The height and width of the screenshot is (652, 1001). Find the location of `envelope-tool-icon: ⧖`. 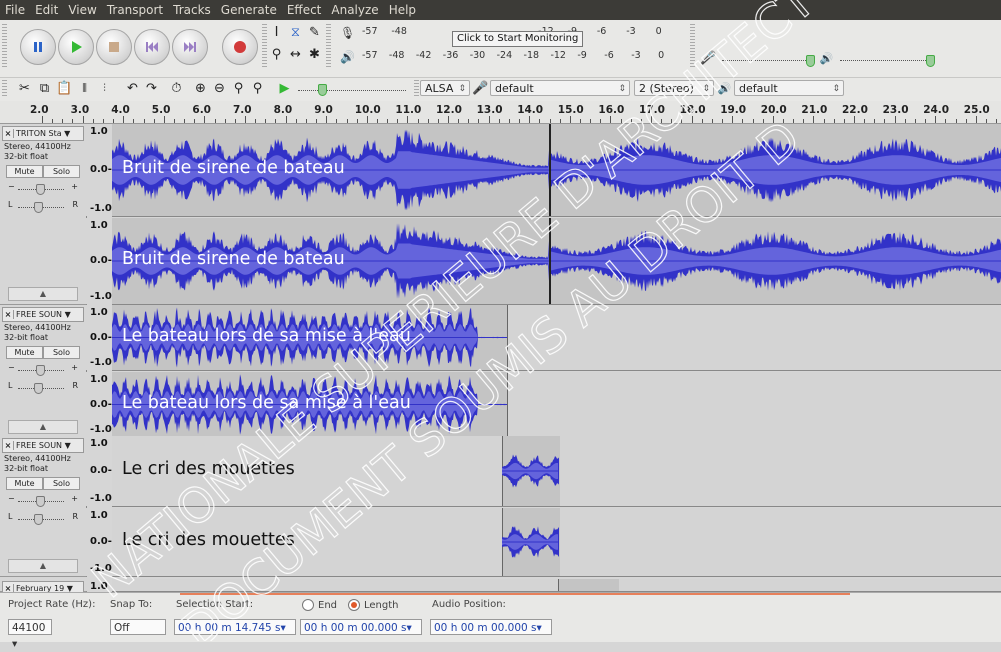

envelope-tool-icon: ⧖ is located at coordinates (295, 32).